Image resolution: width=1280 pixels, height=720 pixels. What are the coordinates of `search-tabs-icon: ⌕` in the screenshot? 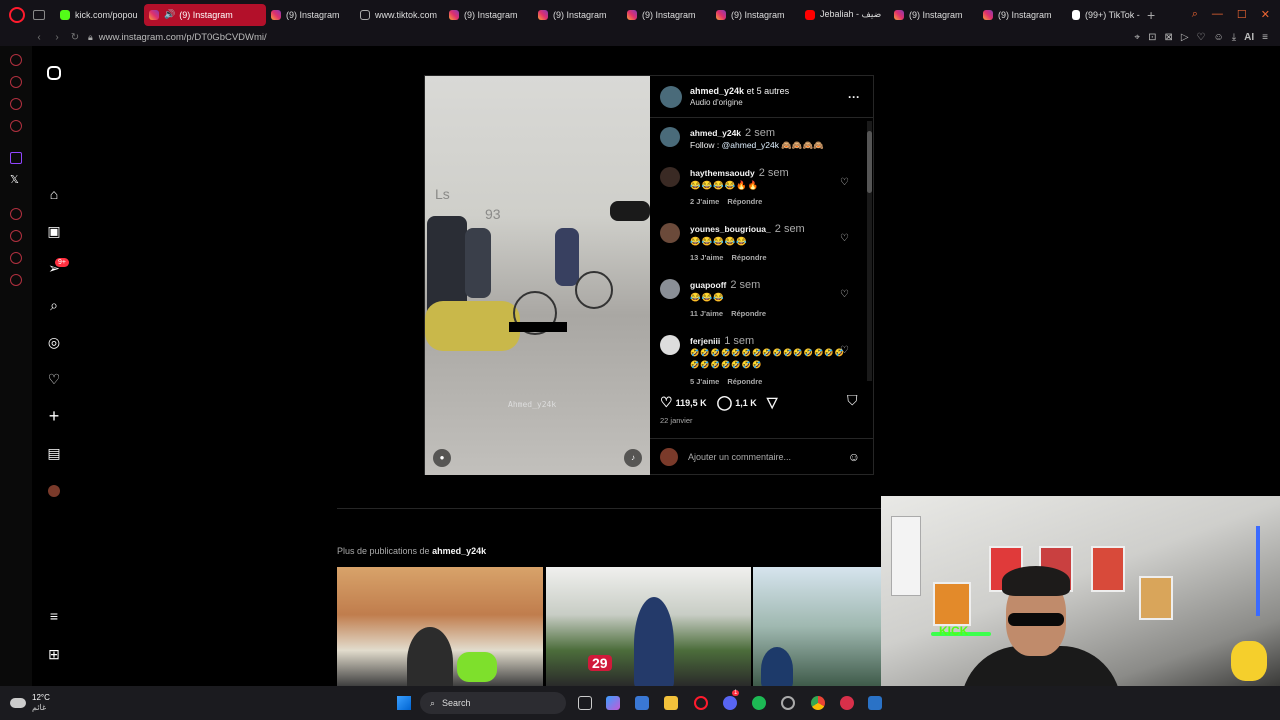 It's located at (1195, 14).